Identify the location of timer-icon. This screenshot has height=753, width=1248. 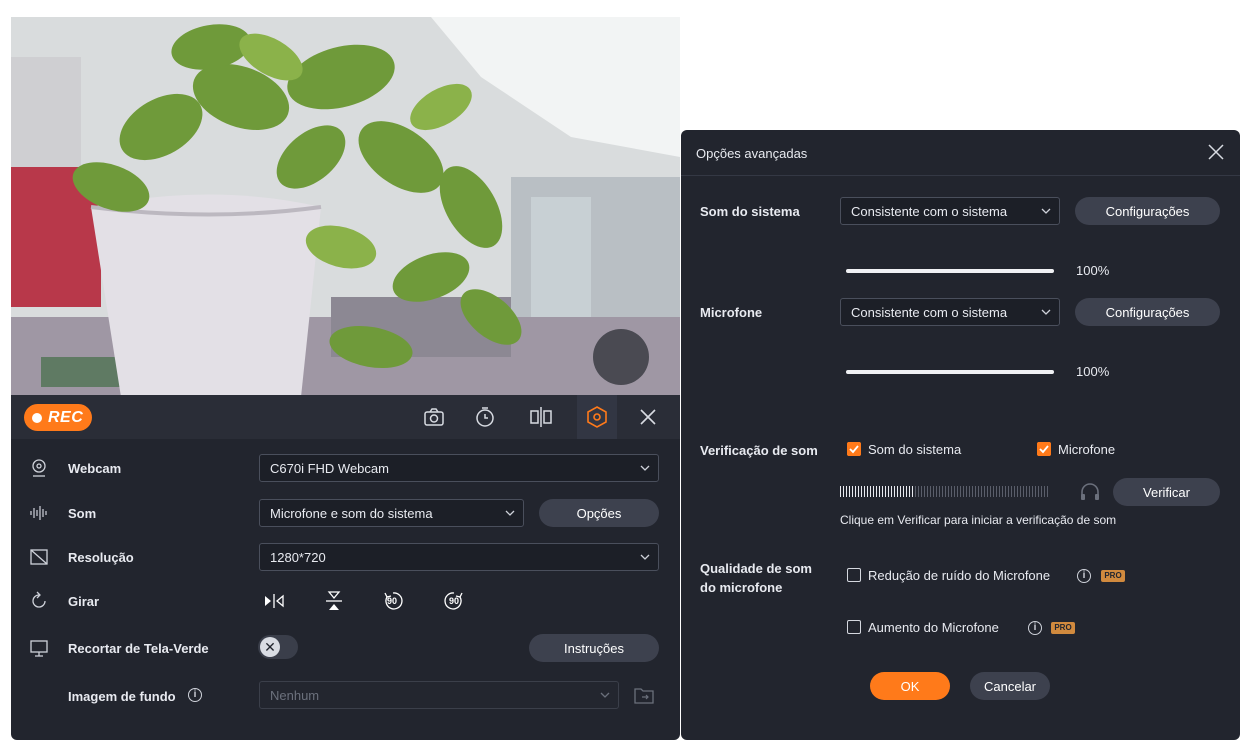
(485, 417).